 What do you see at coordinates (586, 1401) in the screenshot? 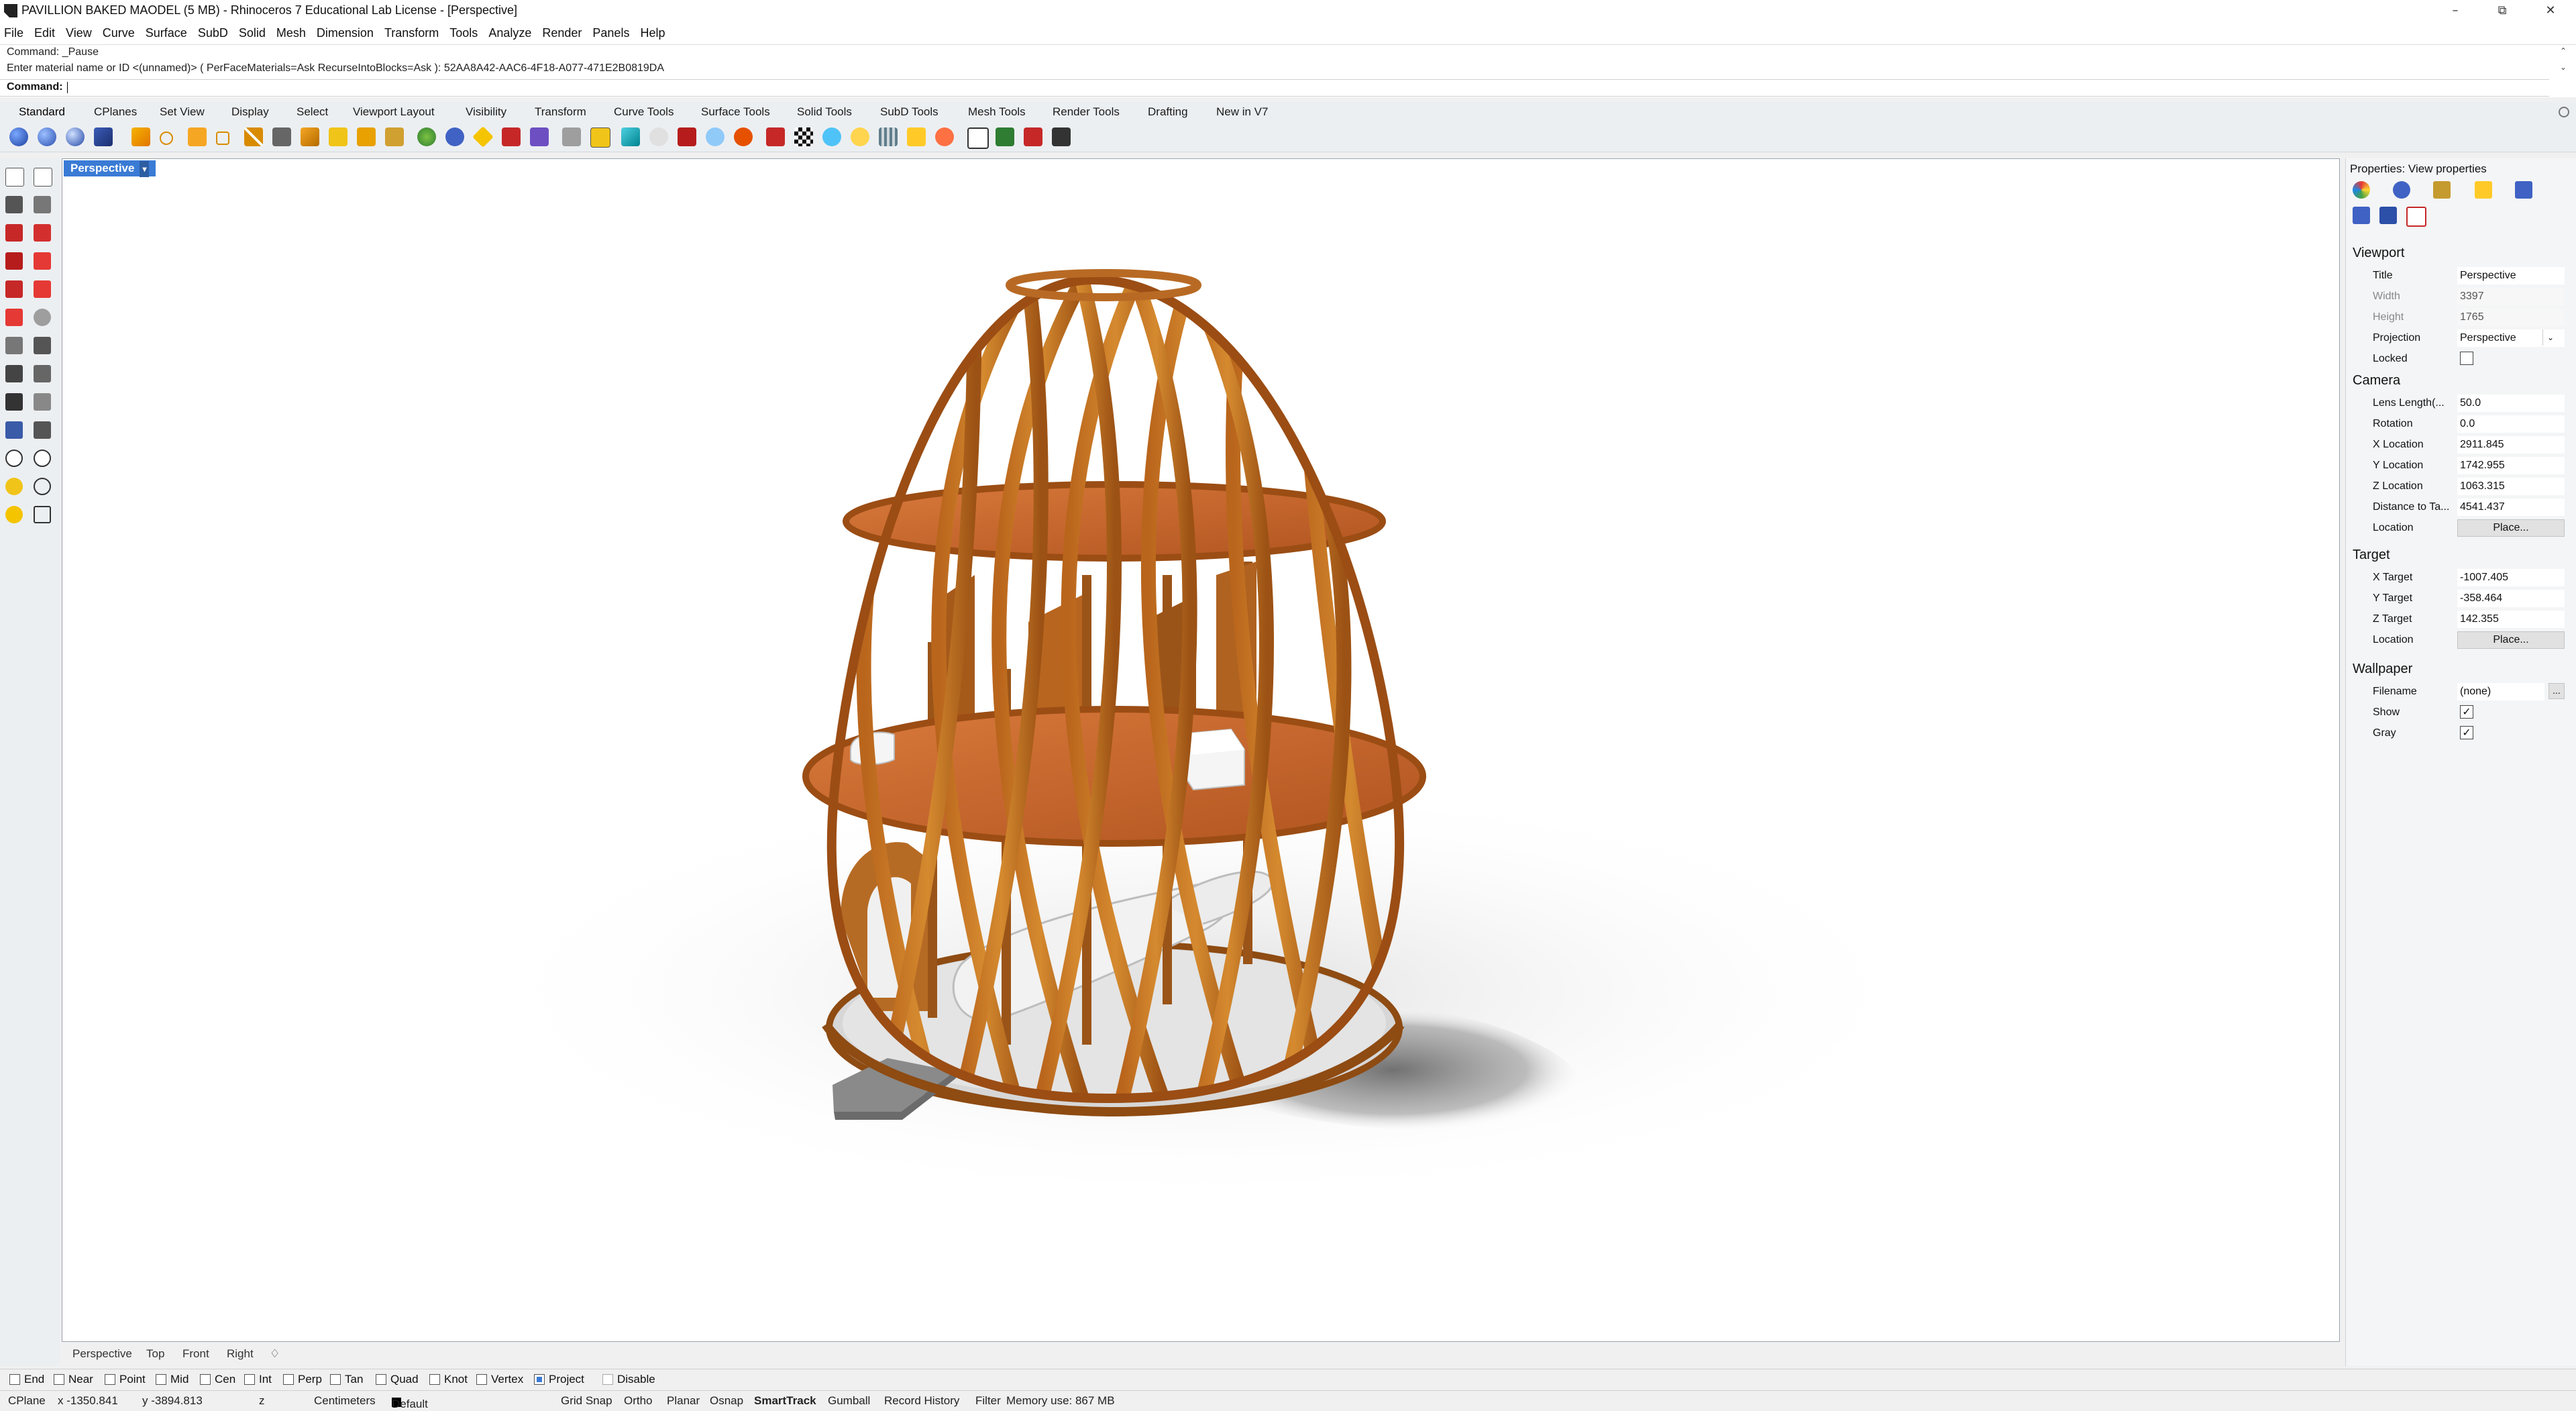
I see `grid-snap-toggle: Grid Snap` at bounding box center [586, 1401].